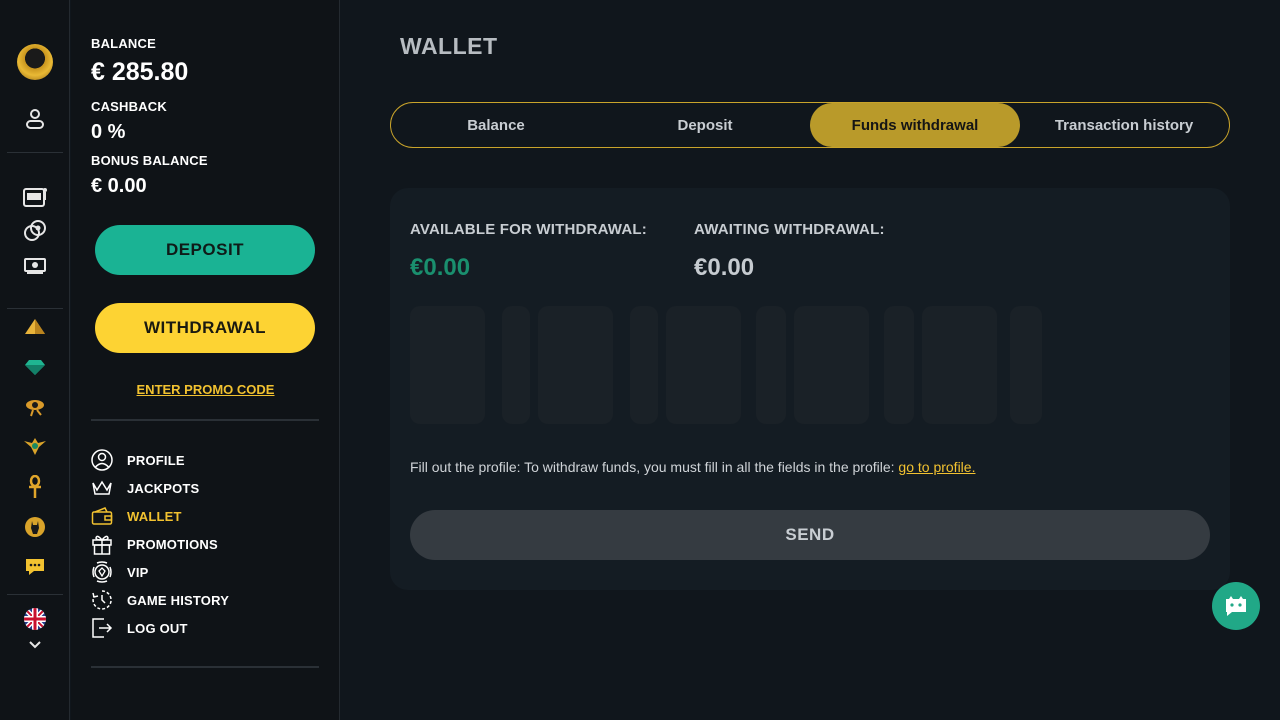 The width and height of the screenshot is (1280, 720). I want to click on menu-item-promotions: PROMOTIONS, so click(154, 544).